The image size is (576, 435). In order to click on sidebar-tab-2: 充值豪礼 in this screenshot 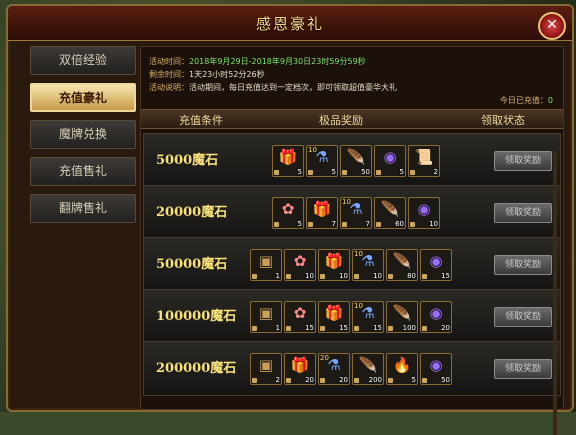, I will do `click(83, 97)`.